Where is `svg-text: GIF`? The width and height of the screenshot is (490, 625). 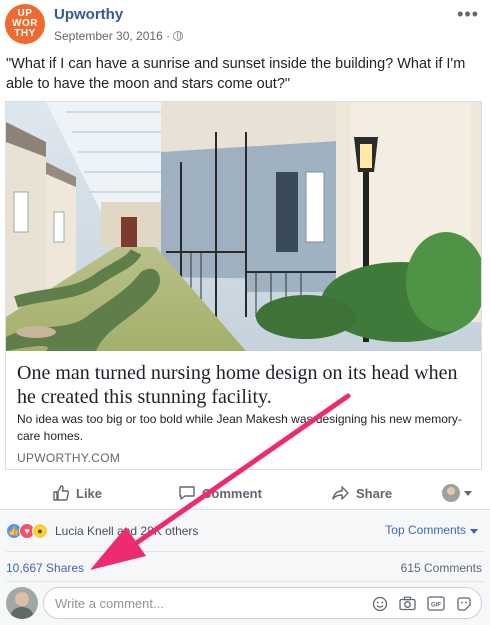
svg-text: GIF is located at coordinates (436, 606).